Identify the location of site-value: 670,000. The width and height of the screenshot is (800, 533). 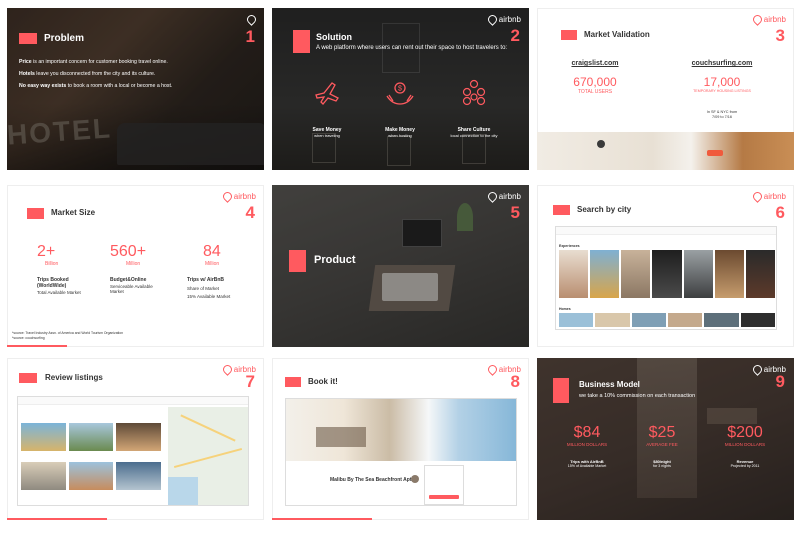
(595, 82).